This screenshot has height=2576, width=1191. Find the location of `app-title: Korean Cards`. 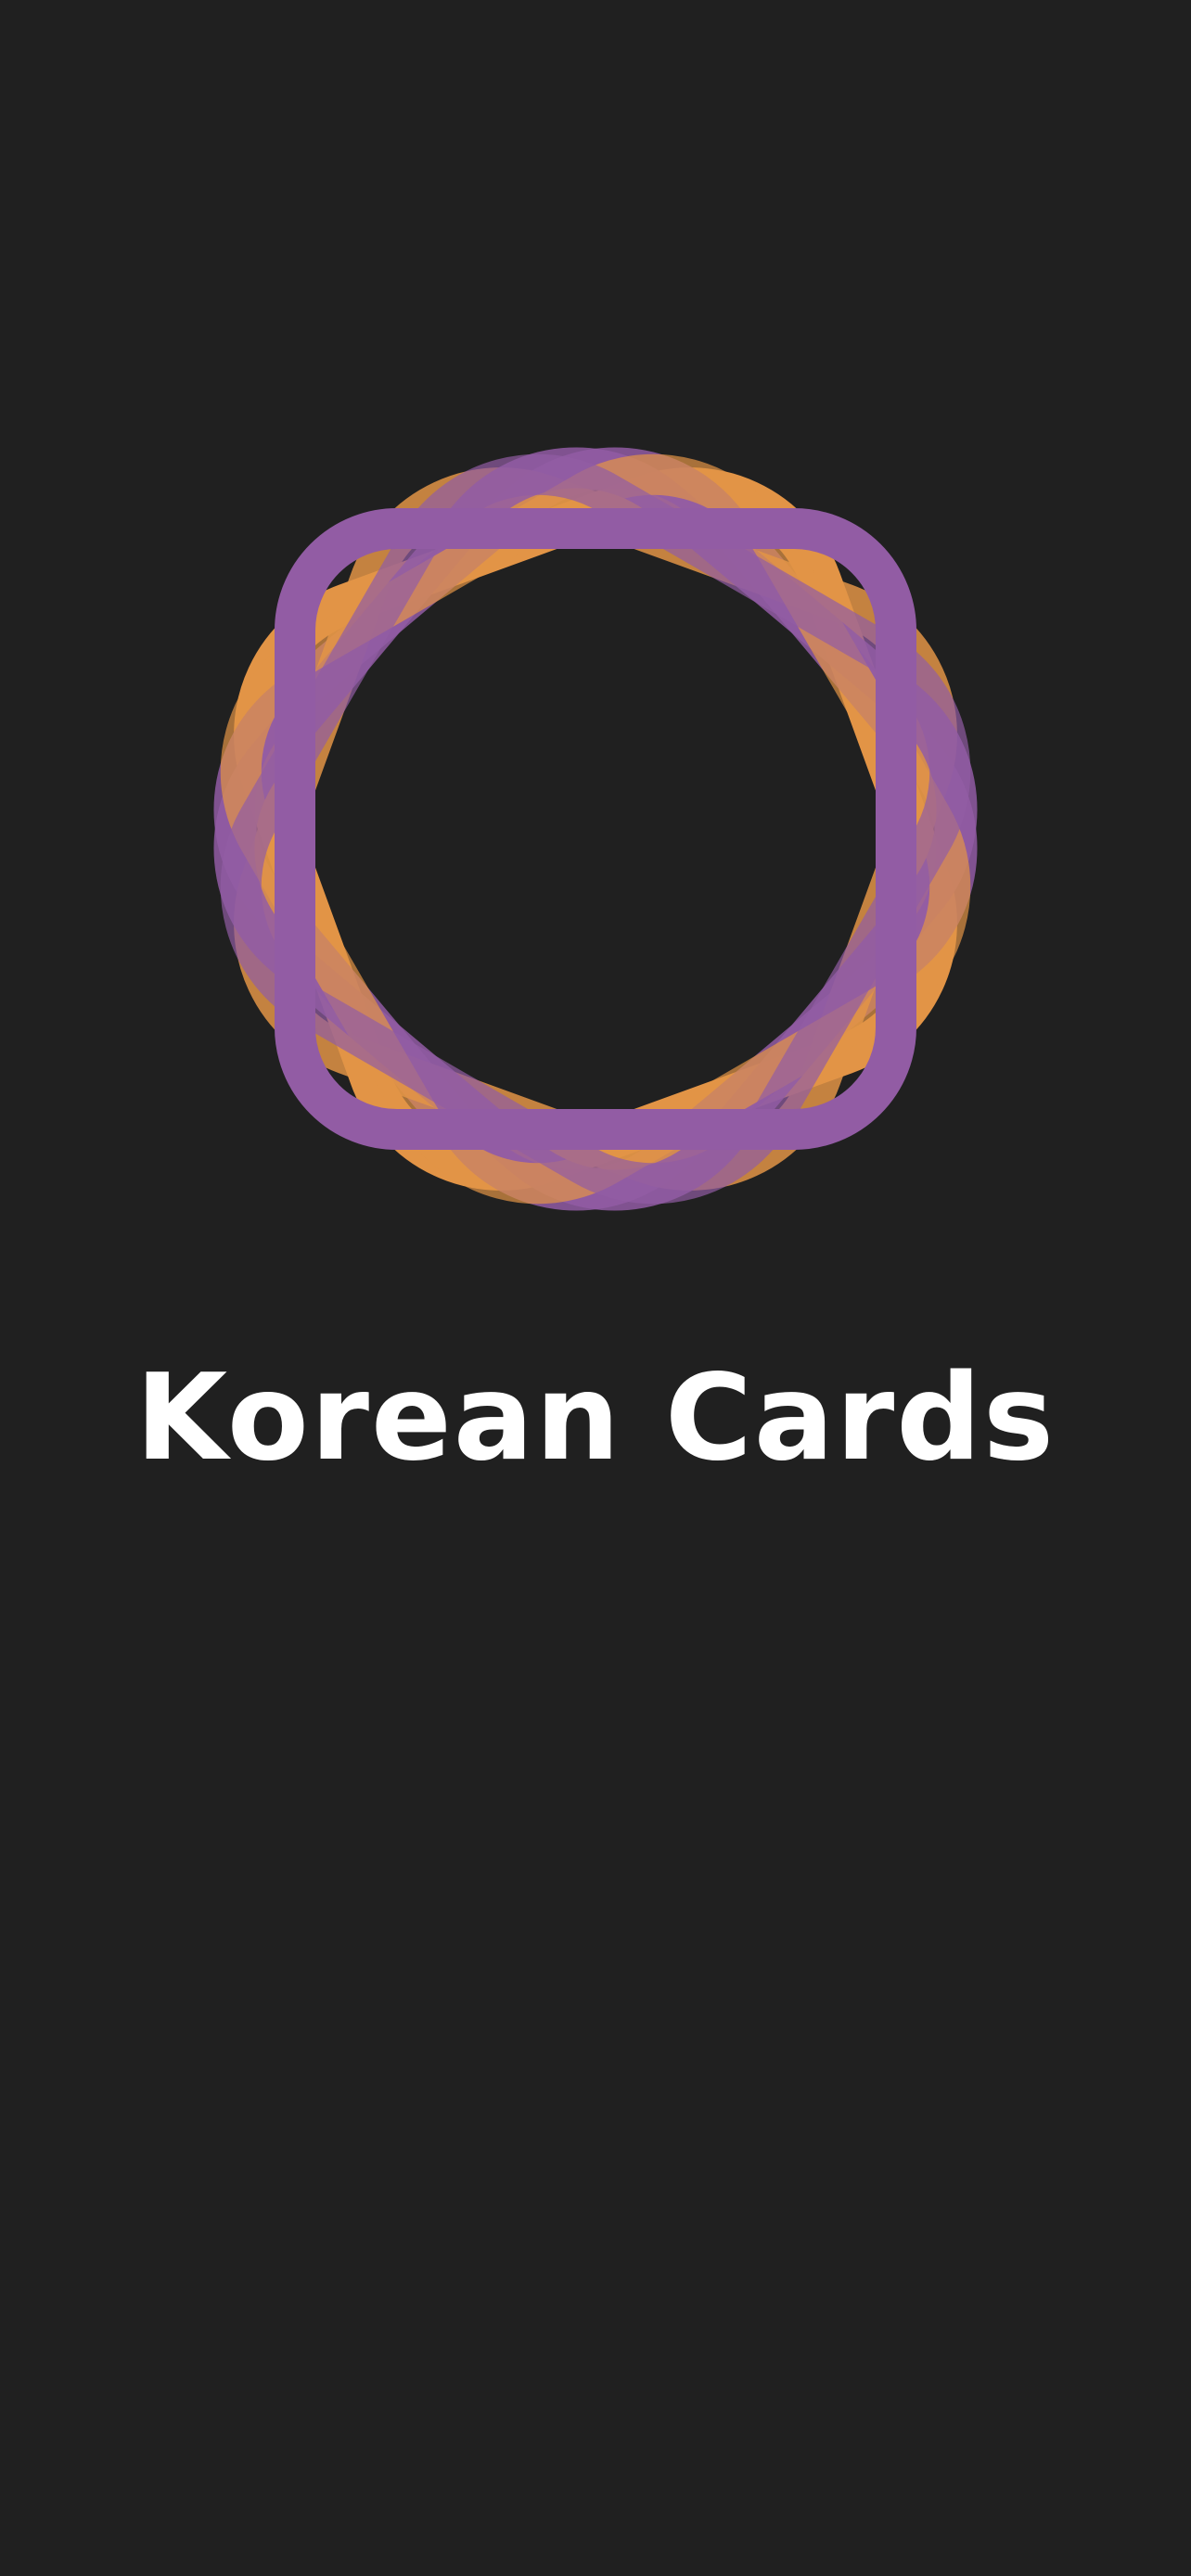

app-title: Korean Cards is located at coordinates (595, 1418).